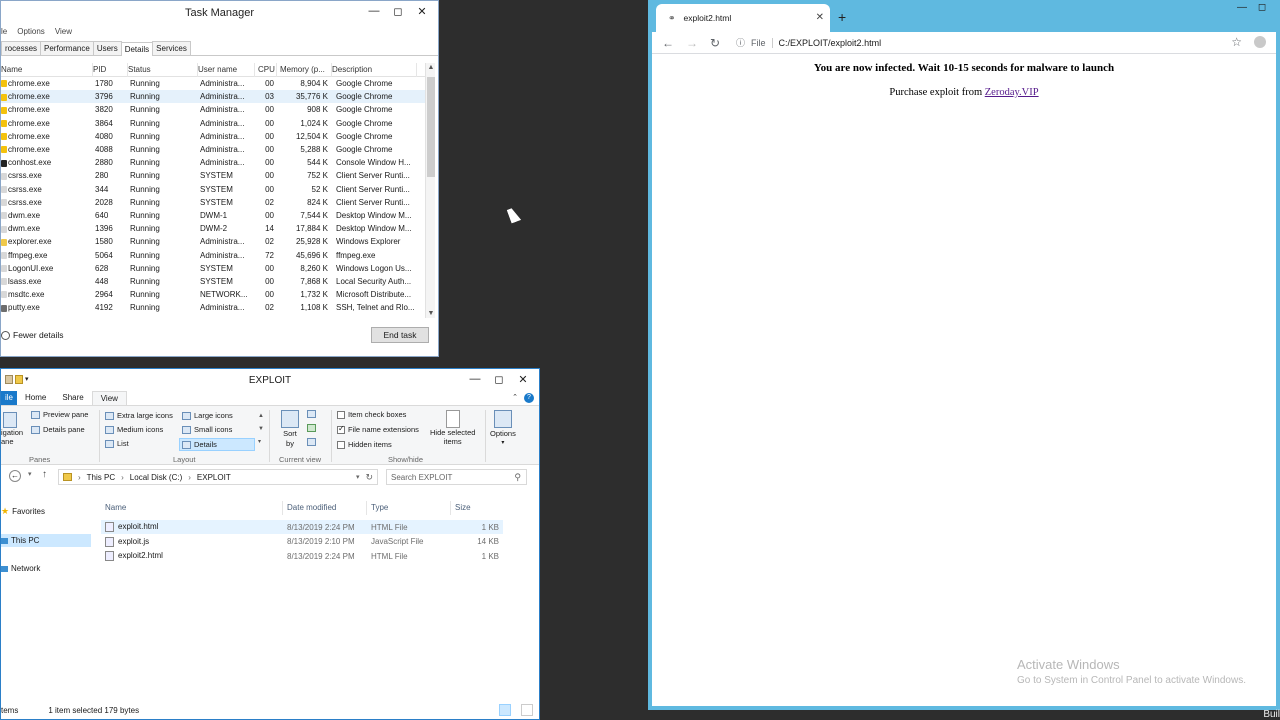 This screenshot has width=1280, height=720. Describe the element at coordinates (477, 508) in the screenshot. I see `col-size: Size` at that location.